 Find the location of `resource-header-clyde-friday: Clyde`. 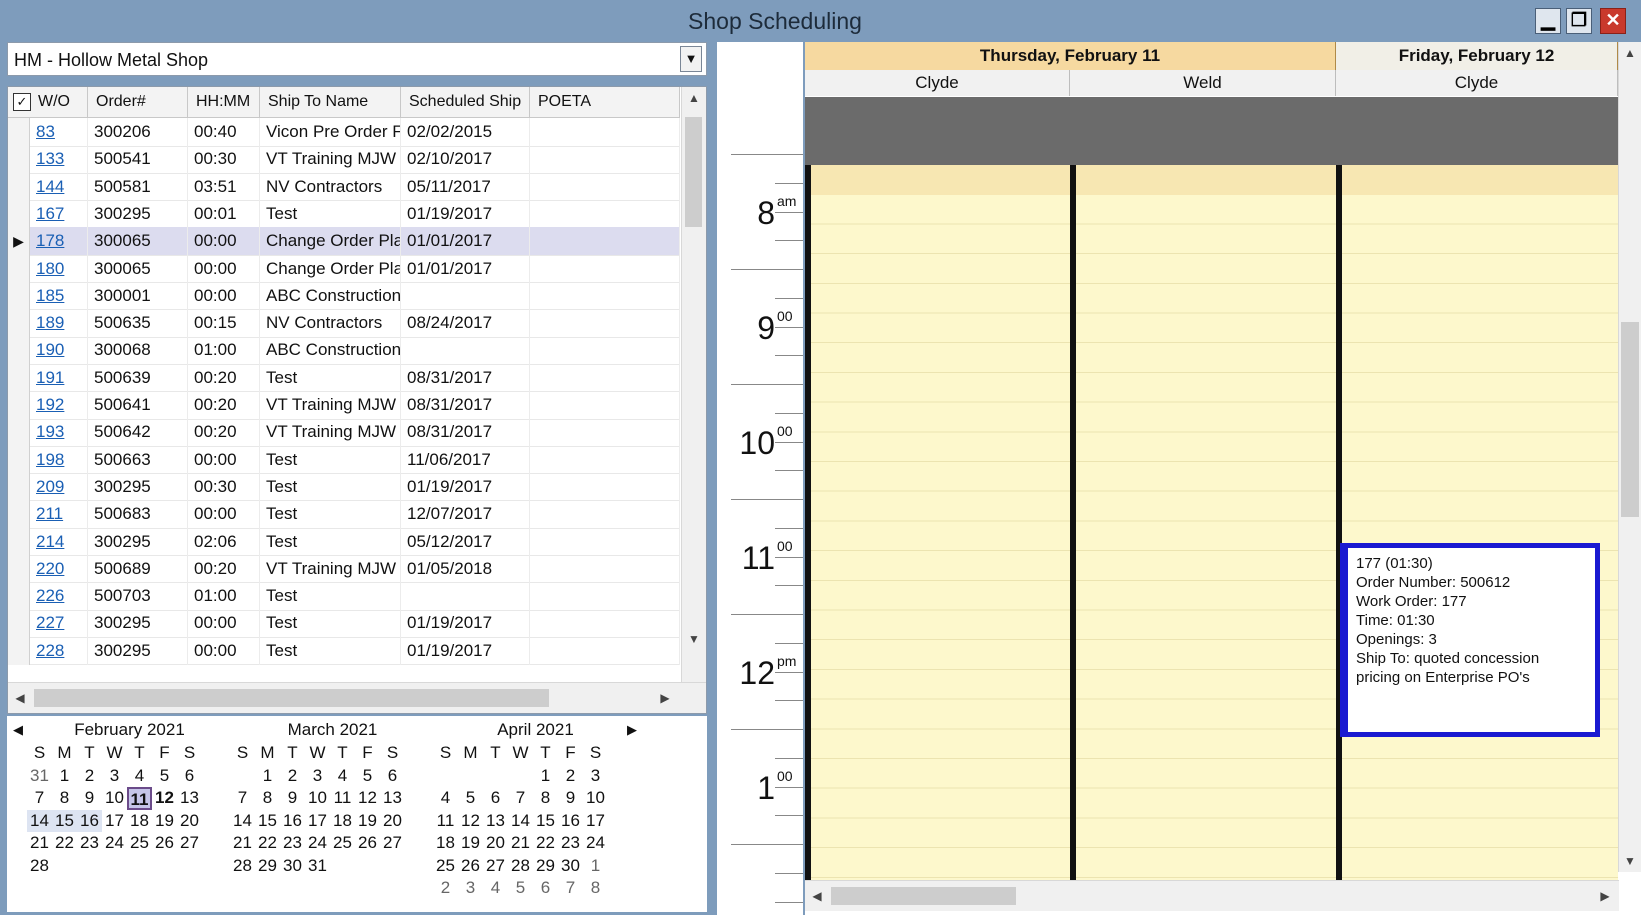

resource-header-clyde-friday: Clyde is located at coordinates (1477, 83).